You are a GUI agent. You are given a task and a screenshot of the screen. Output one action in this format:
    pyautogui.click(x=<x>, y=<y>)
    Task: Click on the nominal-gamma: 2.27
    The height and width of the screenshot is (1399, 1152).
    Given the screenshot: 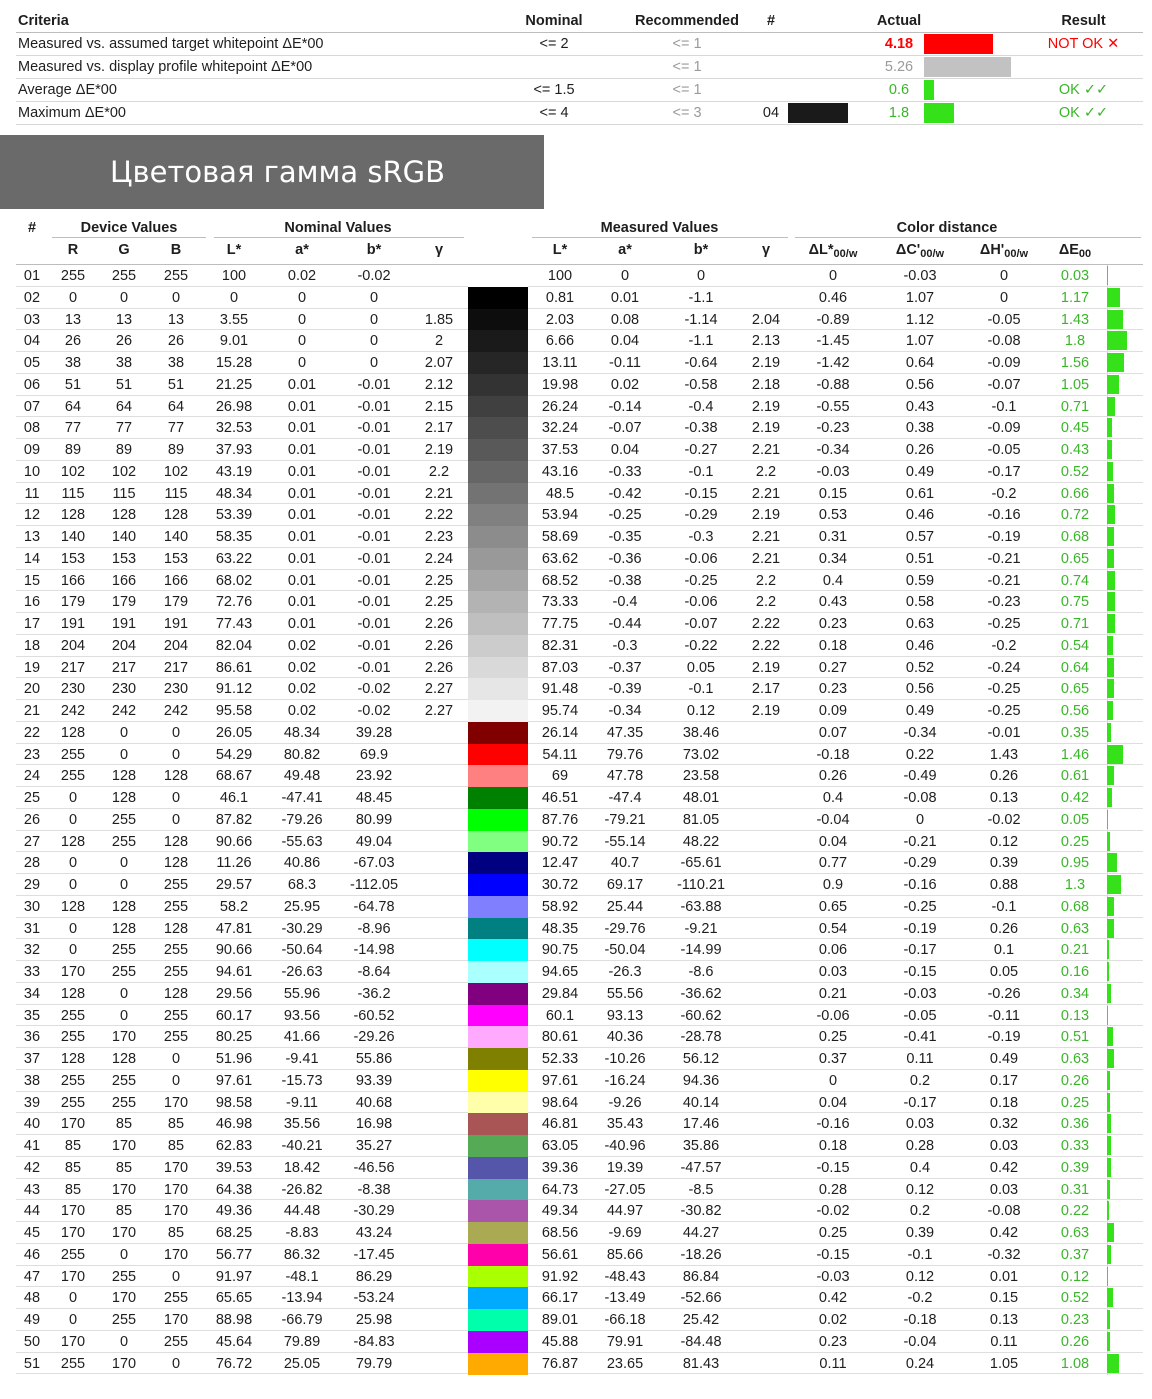 What is the action you would take?
    pyautogui.click(x=439, y=689)
    